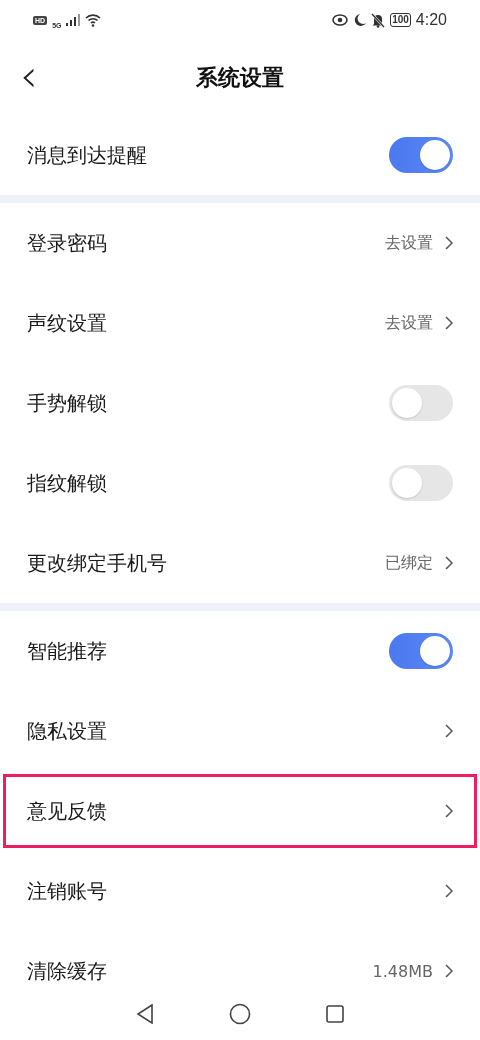 The width and height of the screenshot is (480, 1040). What do you see at coordinates (93, 20) in the screenshot?
I see `wifi-icon` at bounding box center [93, 20].